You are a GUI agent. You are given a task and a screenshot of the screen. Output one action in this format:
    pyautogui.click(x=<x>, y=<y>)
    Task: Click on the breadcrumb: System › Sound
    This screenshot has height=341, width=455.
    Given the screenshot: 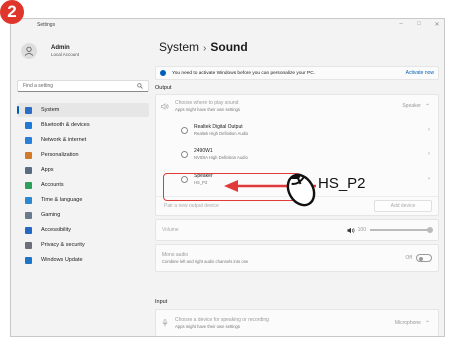 What is the action you would take?
    pyautogui.click(x=203, y=47)
    